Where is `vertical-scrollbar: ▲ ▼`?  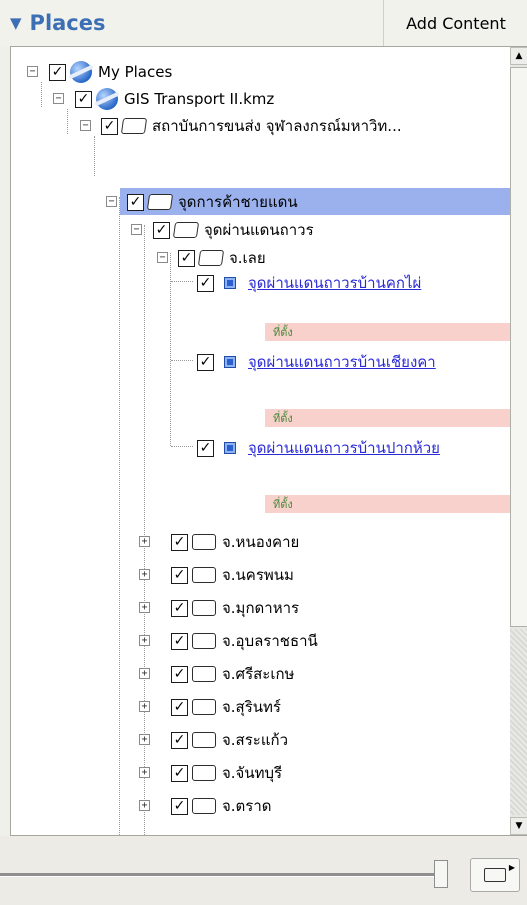
vertical-scrollbar: ▲ ▼ is located at coordinates (518, 441).